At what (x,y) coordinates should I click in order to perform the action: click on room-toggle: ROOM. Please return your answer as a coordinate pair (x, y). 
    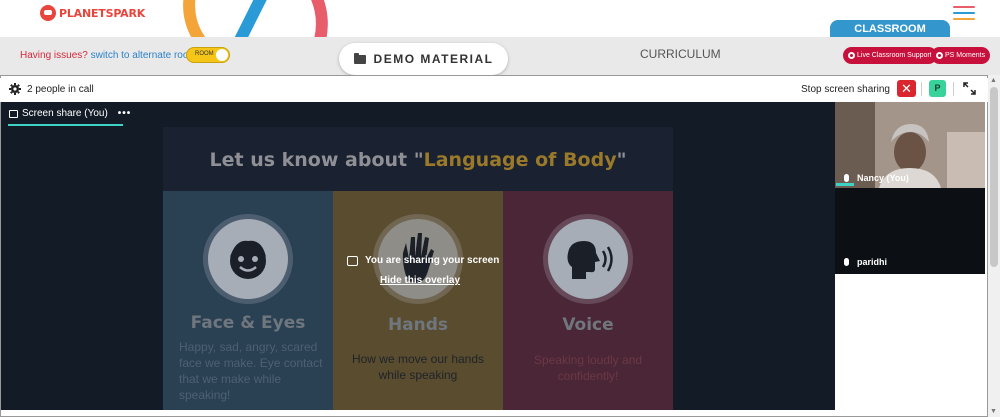
    Looking at the image, I should click on (208, 55).